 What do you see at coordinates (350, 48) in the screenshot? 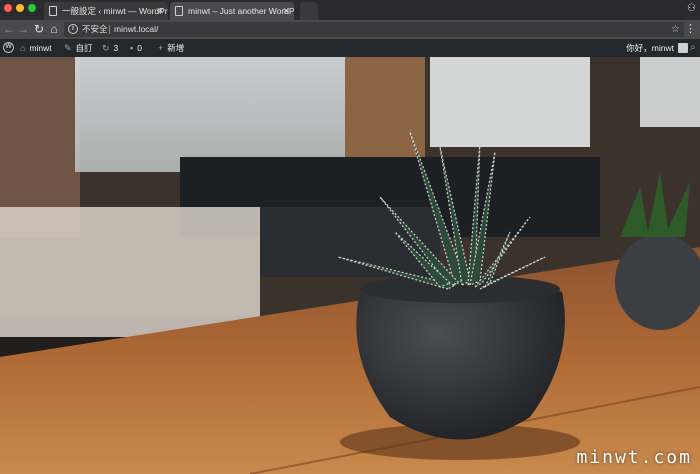
I see `wp-admin-bar: W ⌂ minwt ✎ 自訂 ↻ 3 ▪ 0 + 新增 你好，minwt ⌕` at bounding box center [350, 48].